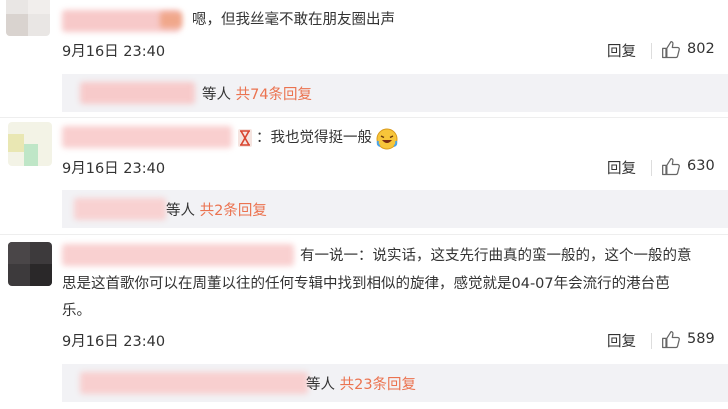  What do you see at coordinates (387, 139) in the screenshot?
I see `laughing-crying-emoji-icon` at bounding box center [387, 139].